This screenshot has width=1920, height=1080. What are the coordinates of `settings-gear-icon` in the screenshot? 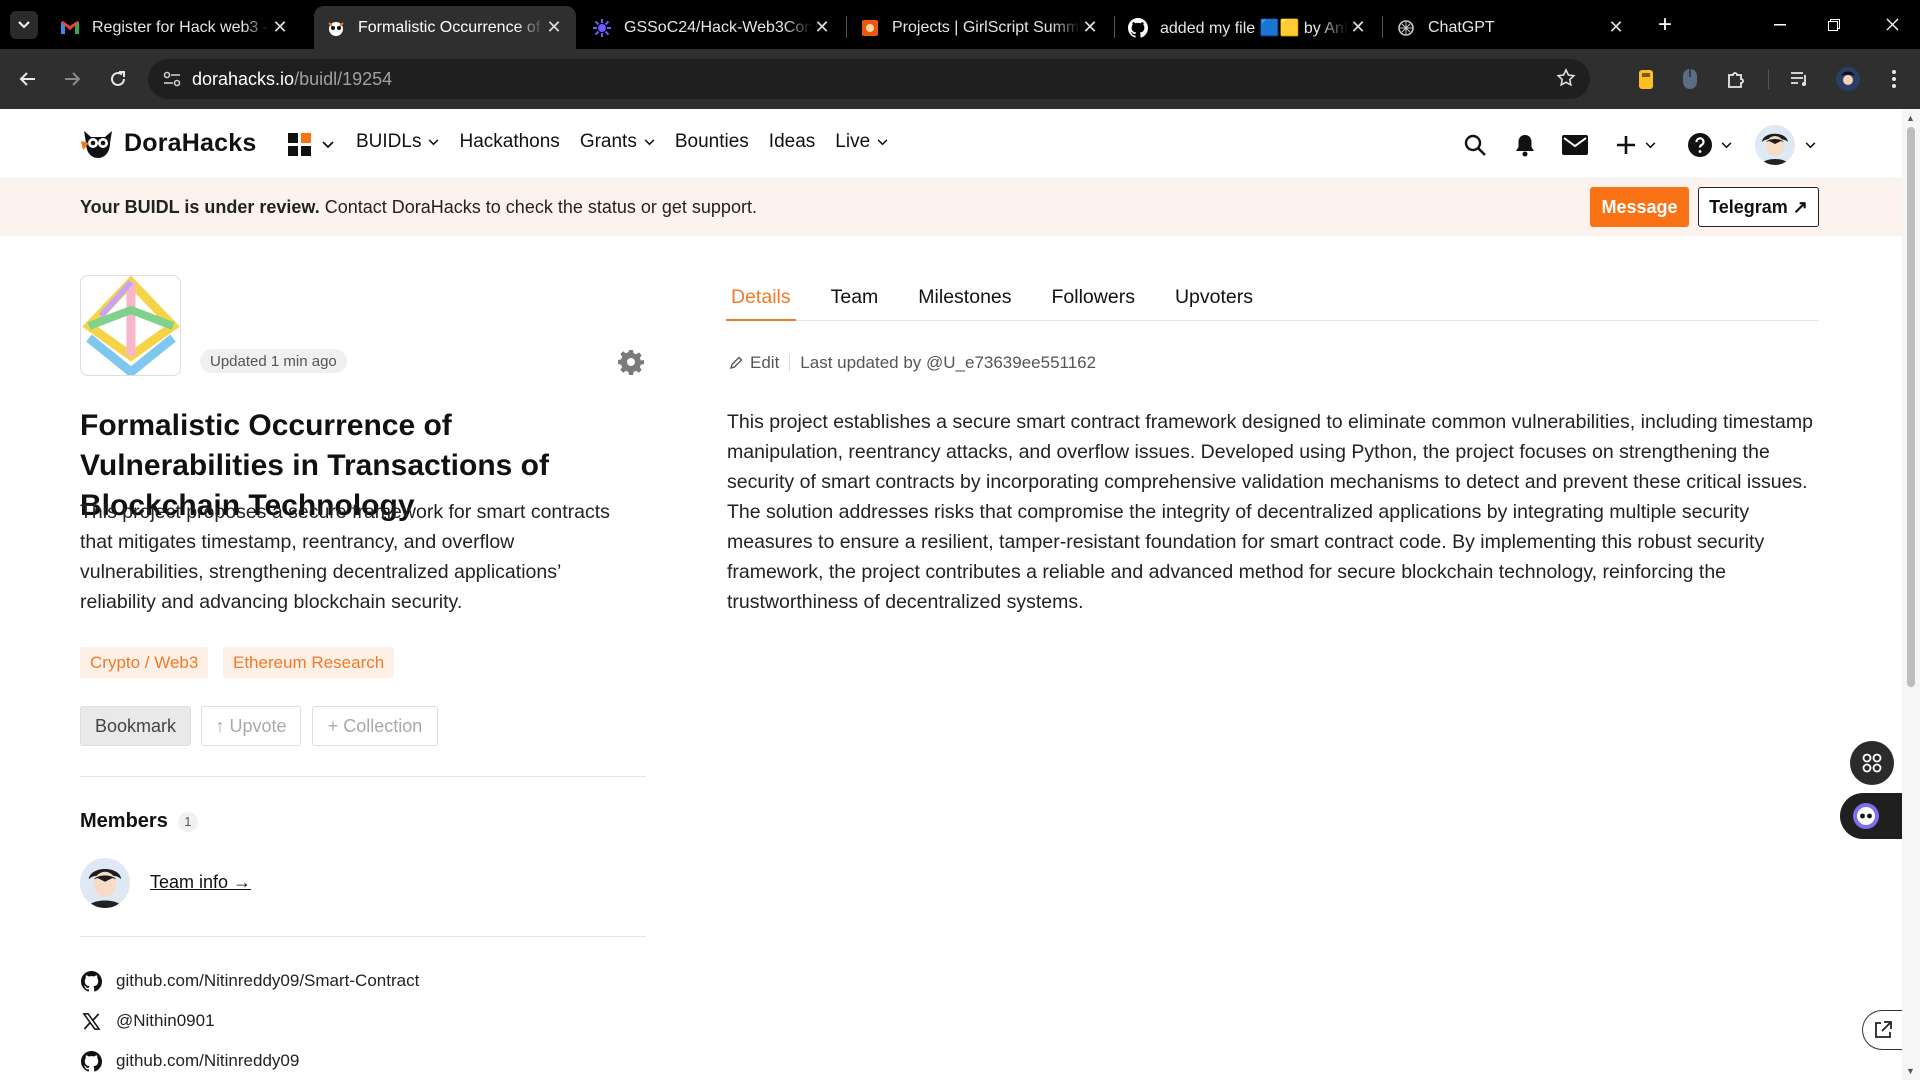 It's located at (631, 362).